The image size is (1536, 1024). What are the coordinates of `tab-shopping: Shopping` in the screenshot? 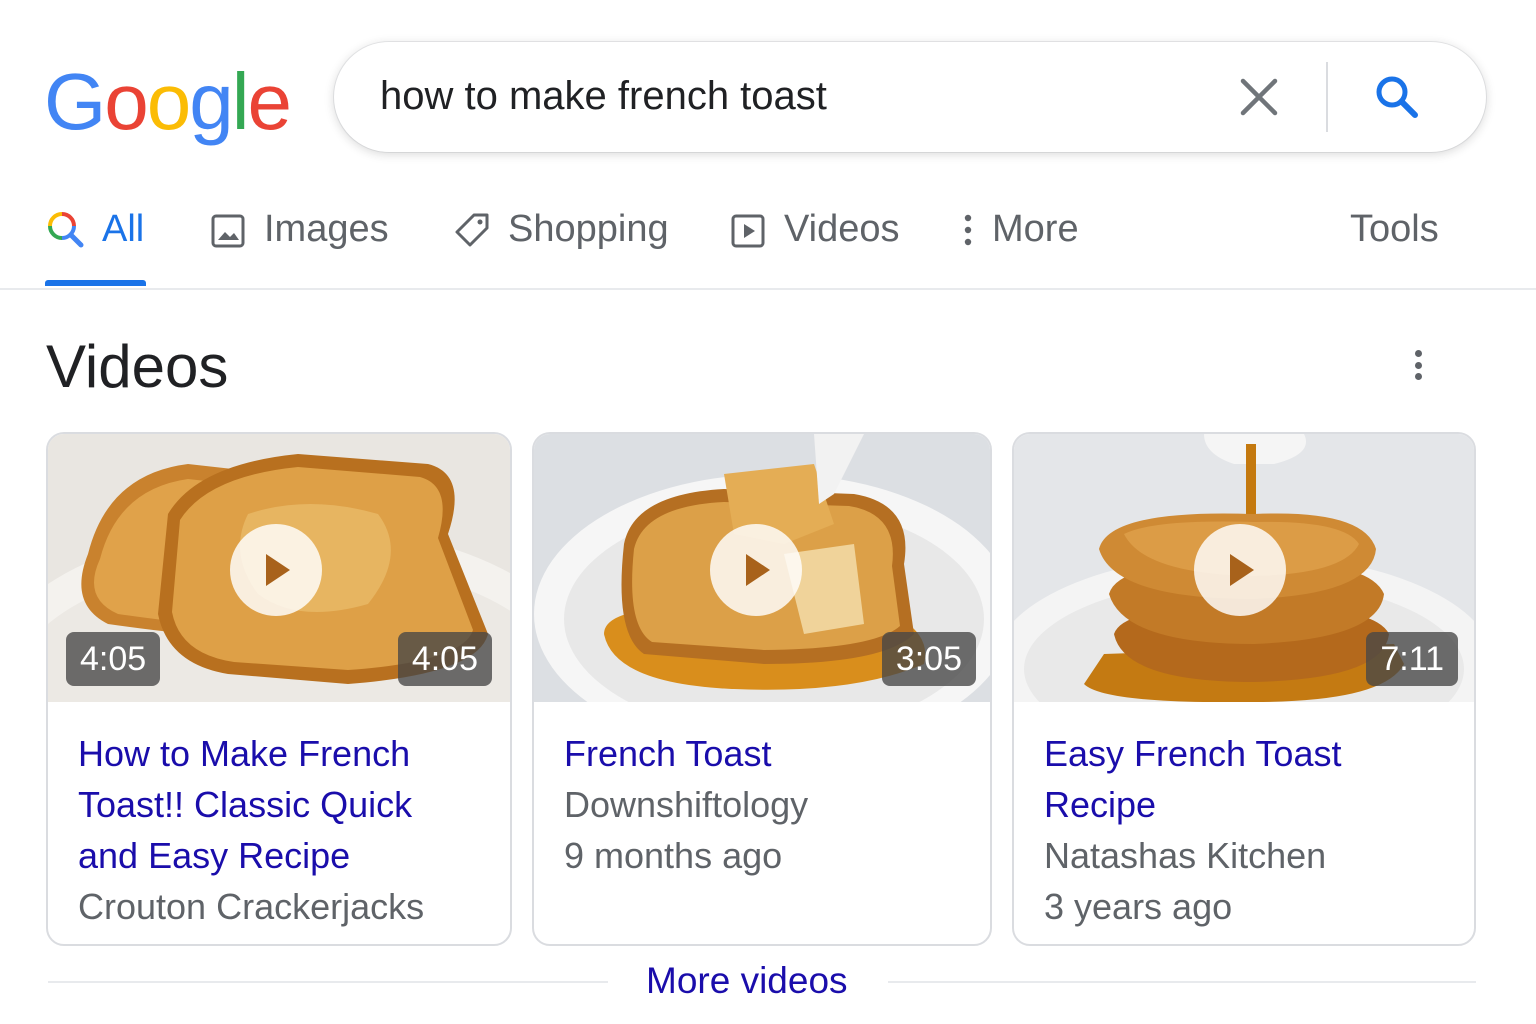 It's located at (560, 229).